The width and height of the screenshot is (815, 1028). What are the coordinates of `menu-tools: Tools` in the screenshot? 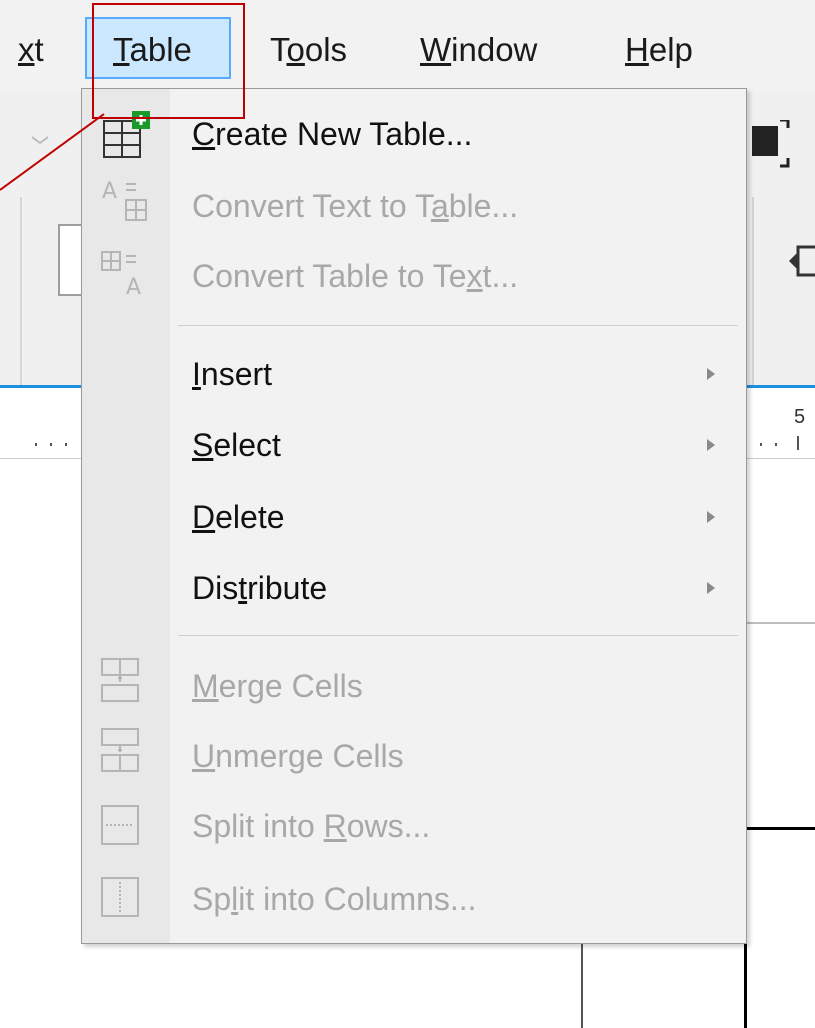 It's located at (308, 50).